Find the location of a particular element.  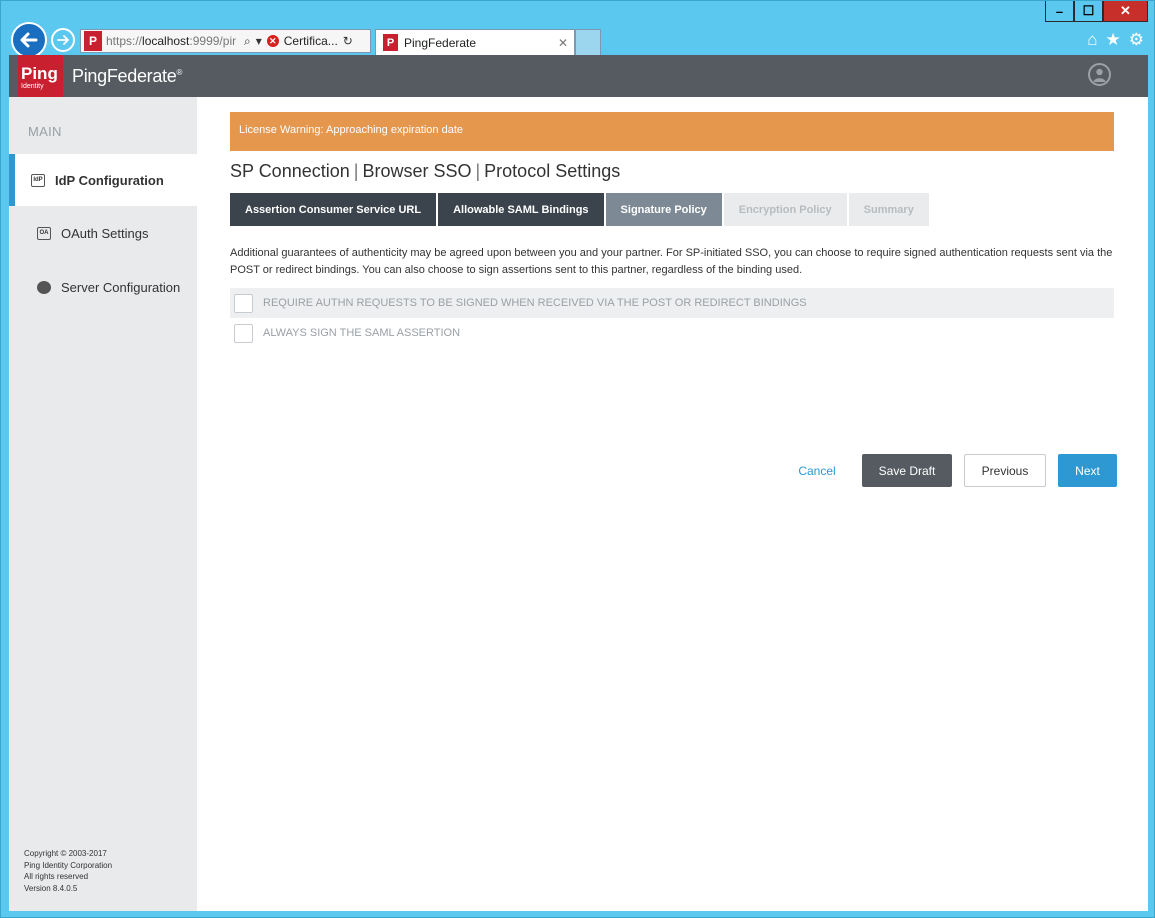

logo-text: Ping is located at coordinates (39, 73).